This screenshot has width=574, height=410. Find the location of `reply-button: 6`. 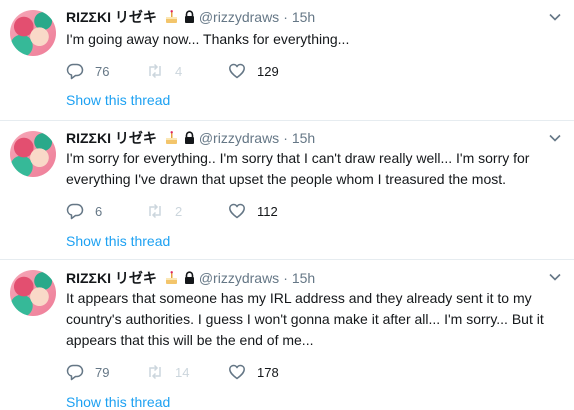

reply-button: 6 is located at coordinates (106, 211).